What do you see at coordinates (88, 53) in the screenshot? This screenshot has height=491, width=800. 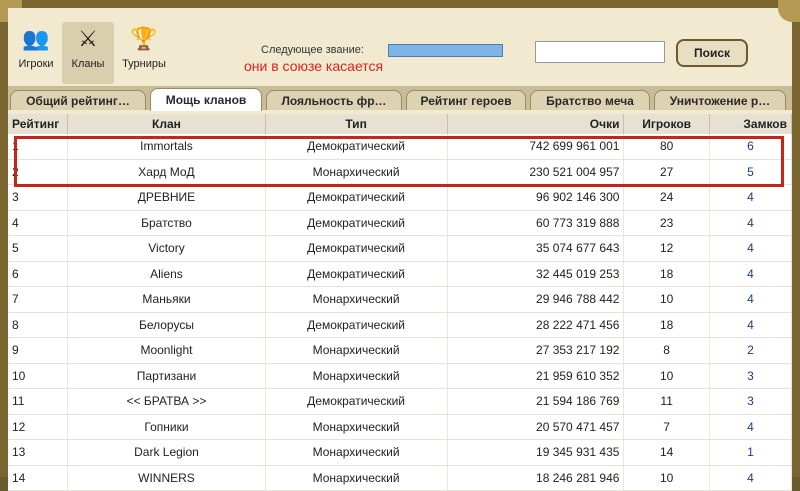 I see `nav-clans: ⚔ Кланы` at bounding box center [88, 53].